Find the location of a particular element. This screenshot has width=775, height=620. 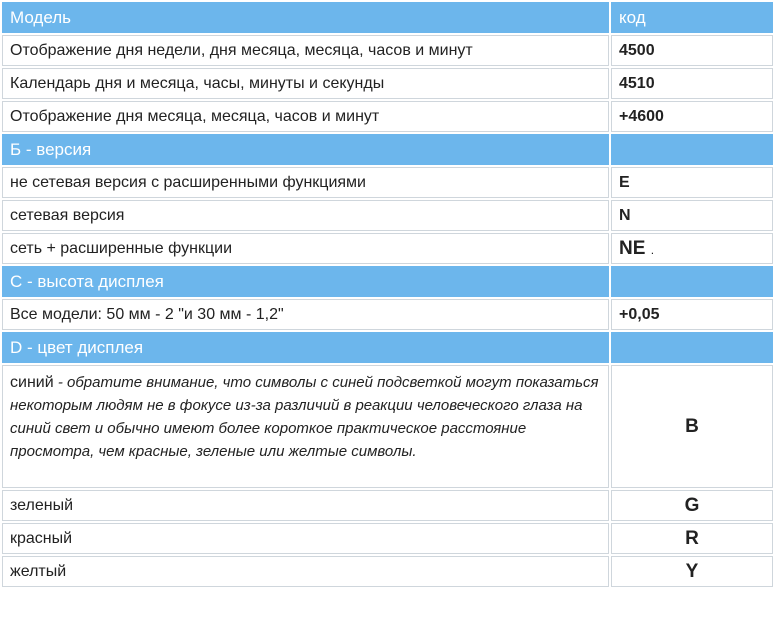

section-title: Б - версия is located at coordinates (305, 149).